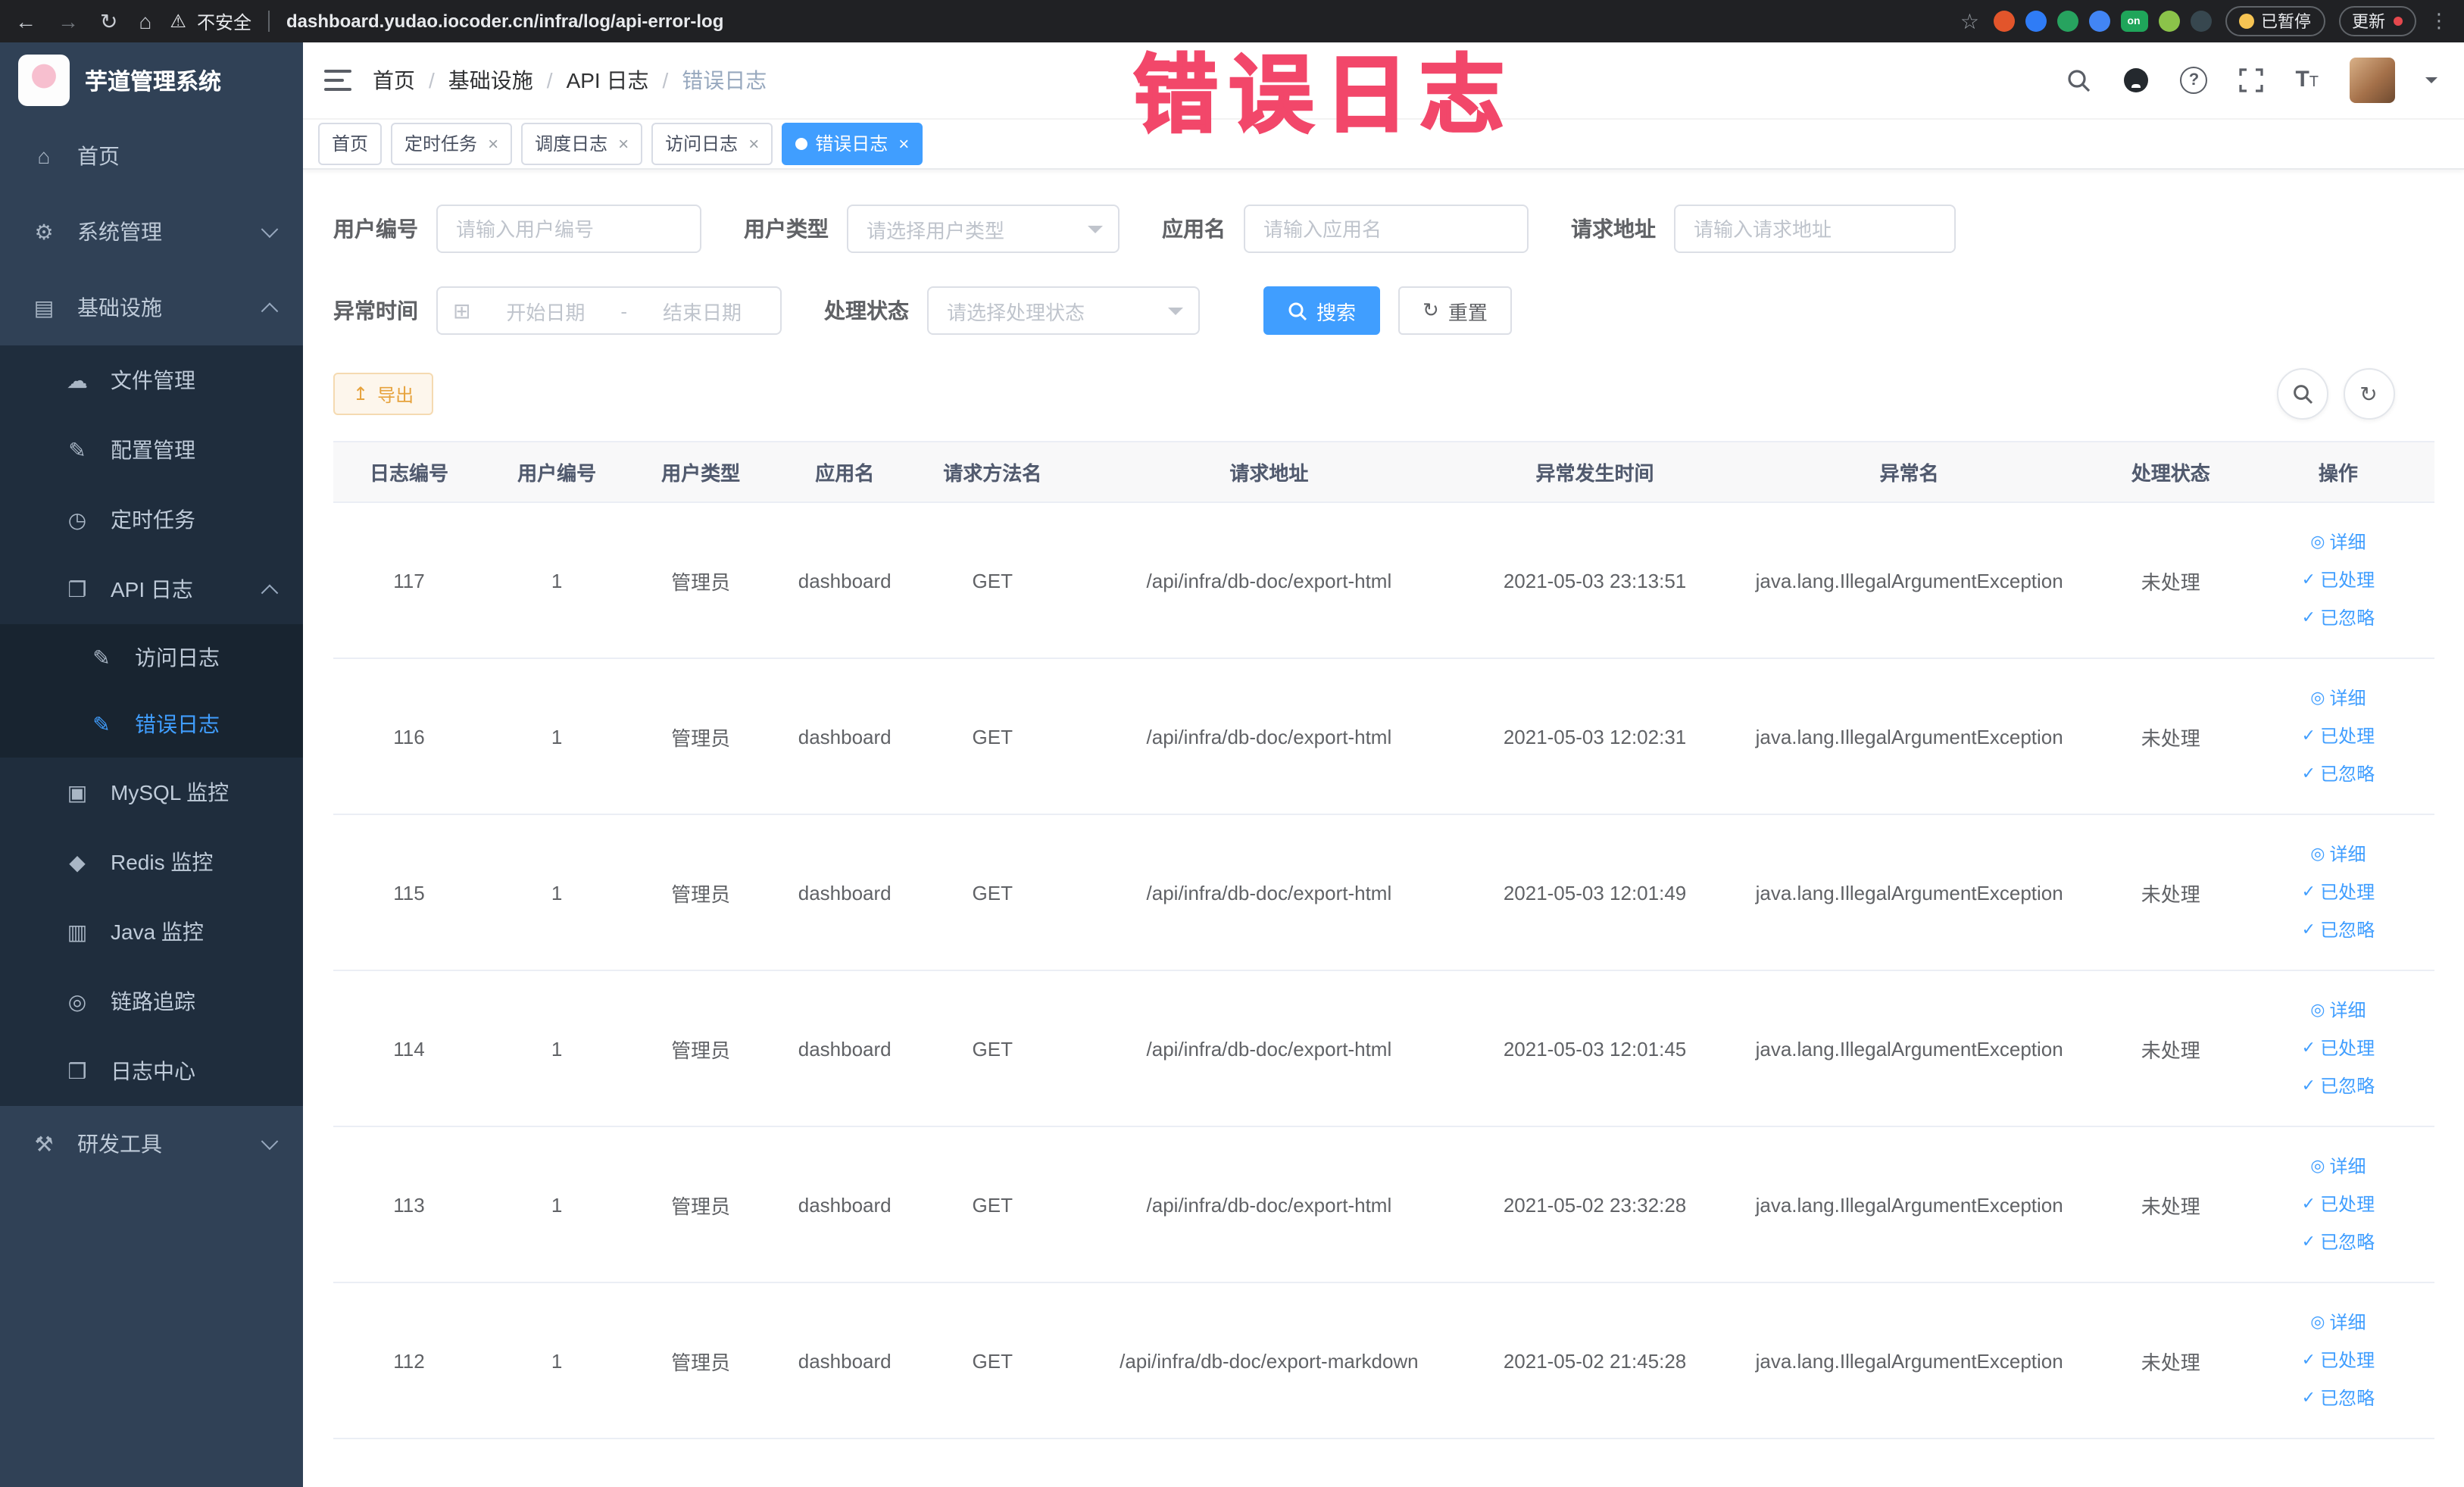 The width and height of the screenshot is (2464, 1487). I want to click on breadcrumb-item: API 日志, so click(608, 80).